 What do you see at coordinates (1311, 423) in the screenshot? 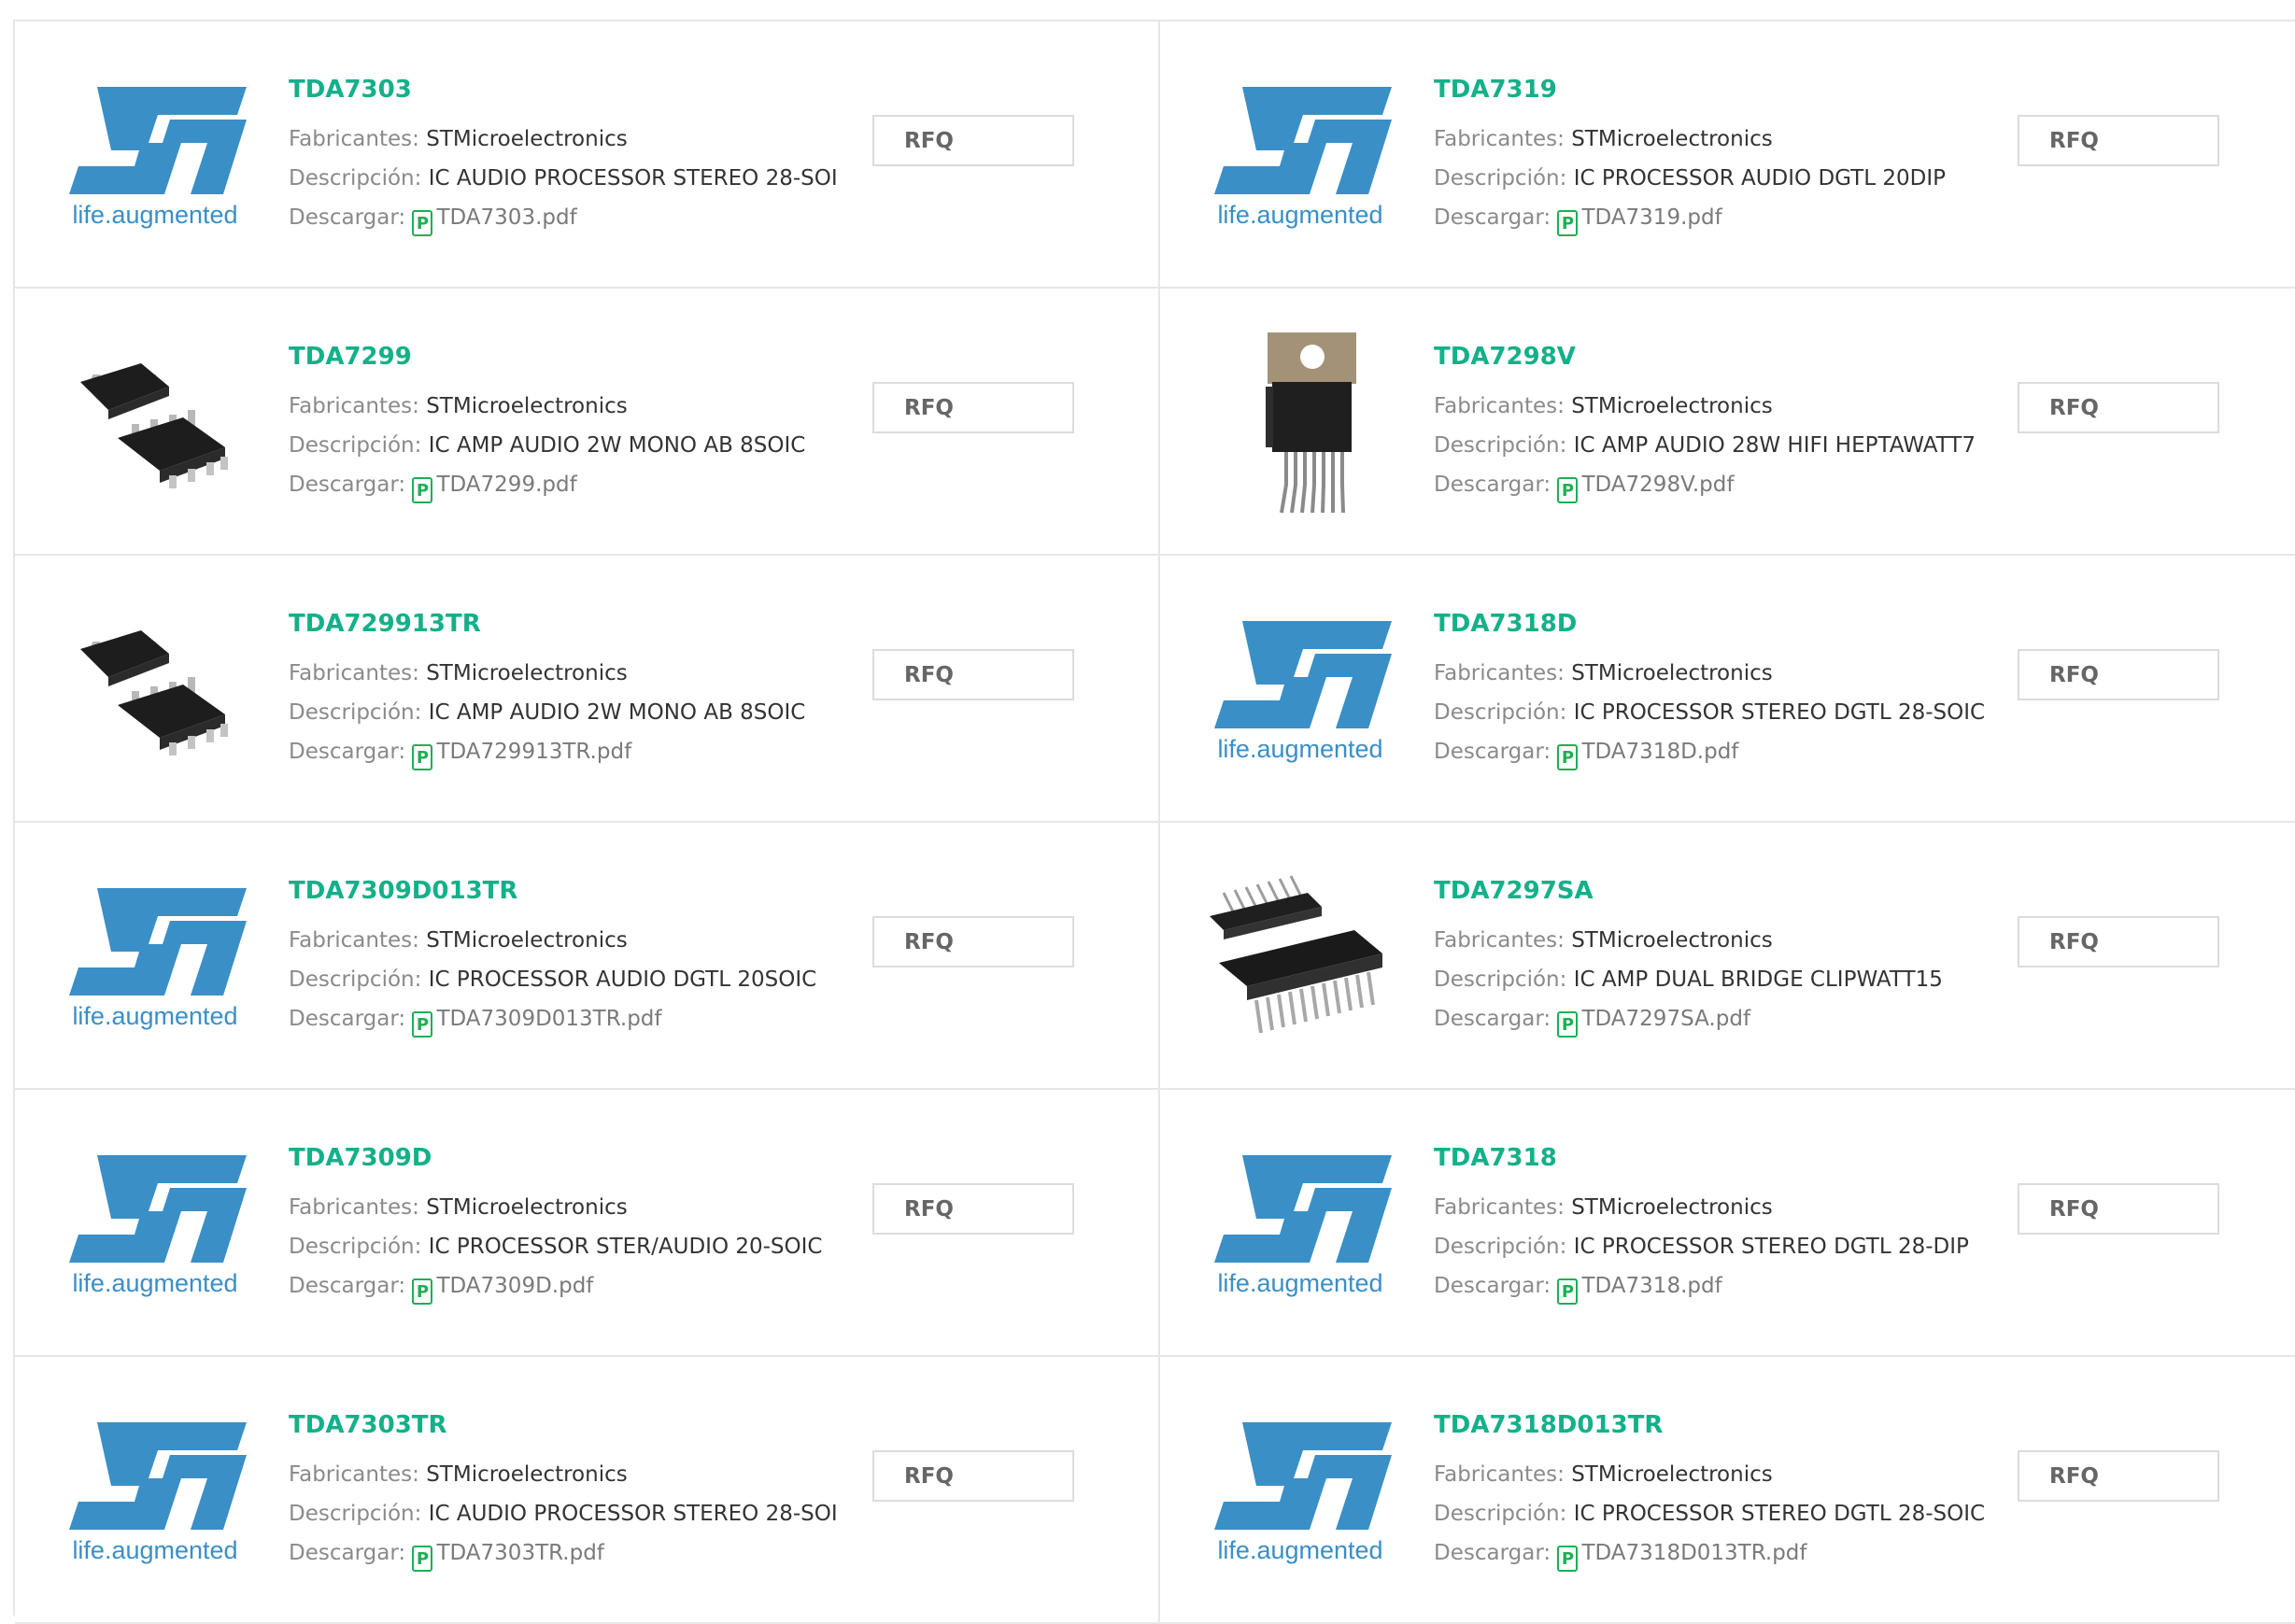
I see `heptawatt-chip-icon` at bounding box center [1311, 423].